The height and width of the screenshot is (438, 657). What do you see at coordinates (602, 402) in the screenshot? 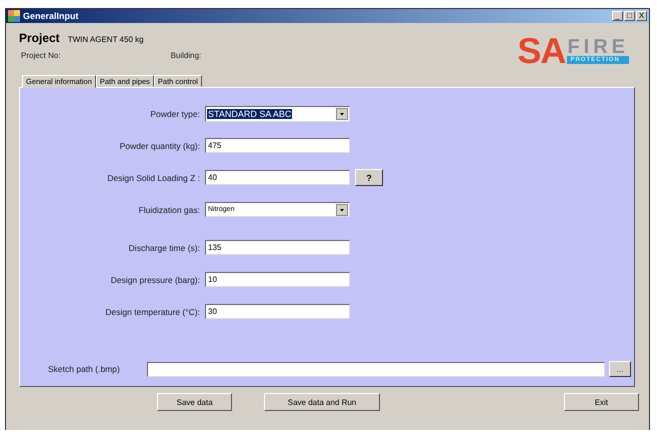
I see `action-button: Exit` at bounding box center [602, 402].